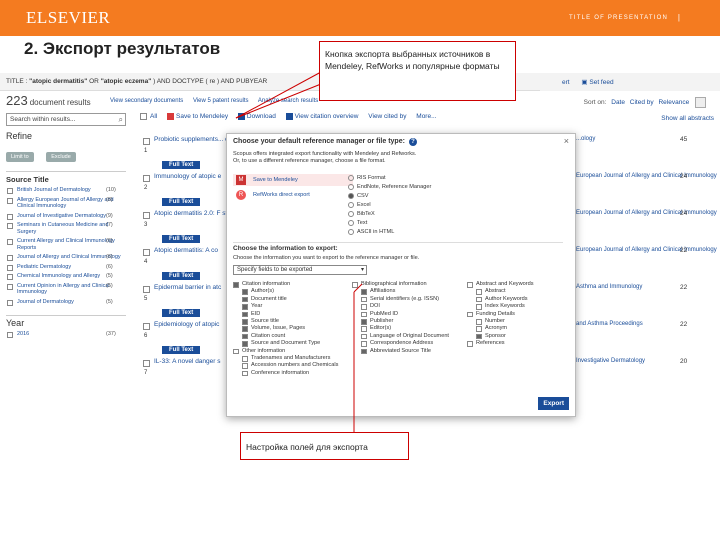 The width and height of the screenshot is (720, 540). What do you see at coordinates (387, 116) in the screenshot?
I see `view-cited-by-button: View cited by` at bounding box center [387, 116].